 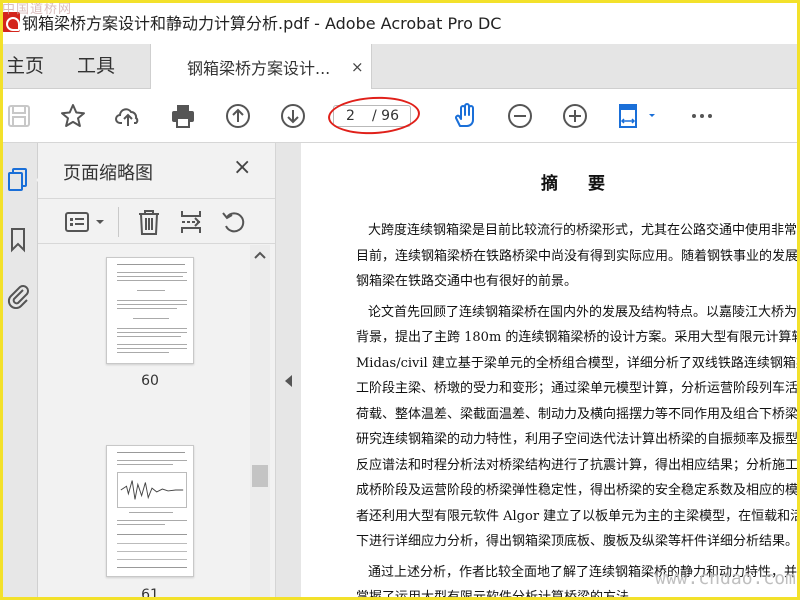 What do you see at coordinates (357, 67) in the screenshot?
I see `close-tab-icon: ×` at bounding box center [357, 67].